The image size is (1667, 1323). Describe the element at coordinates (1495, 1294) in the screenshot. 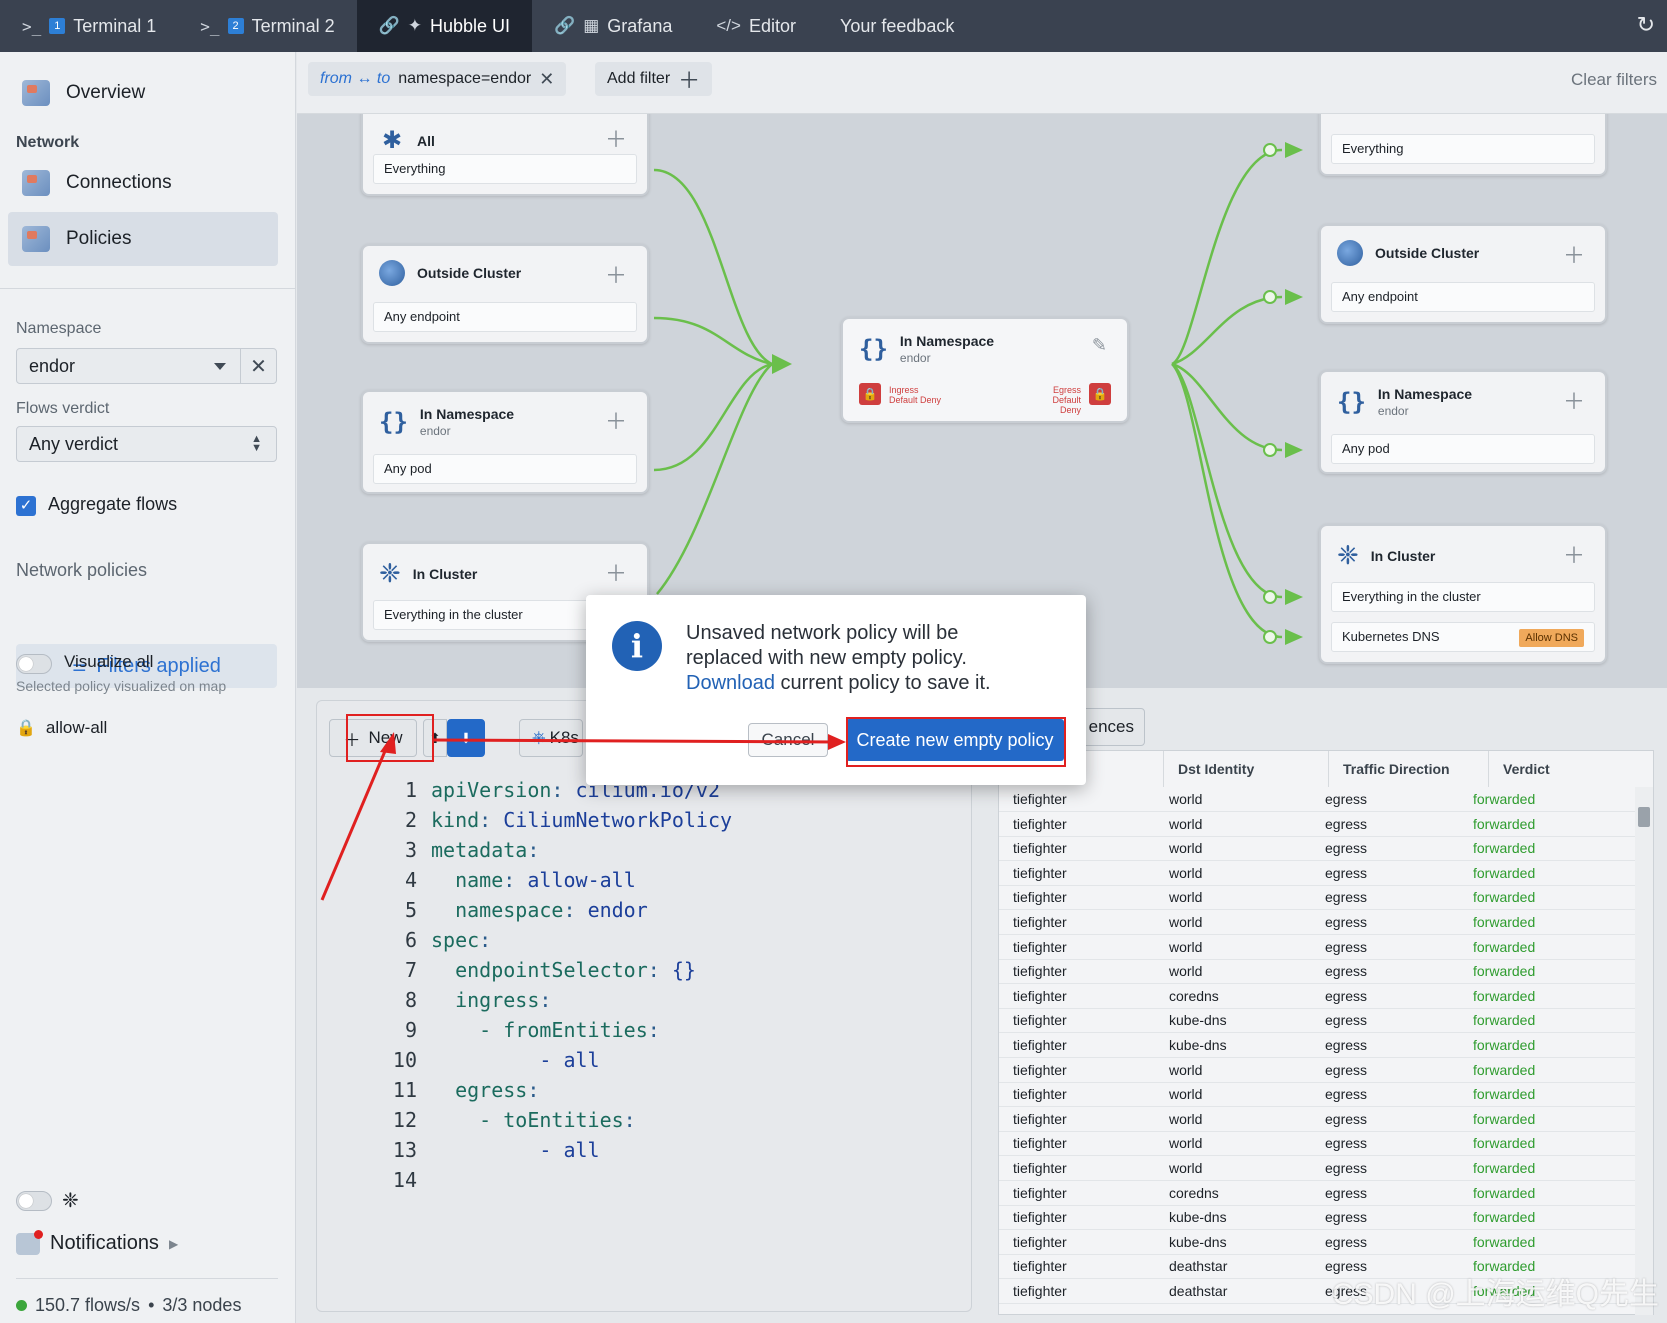

I see `watermark: CSDN @上海运维Q先生` at that location.